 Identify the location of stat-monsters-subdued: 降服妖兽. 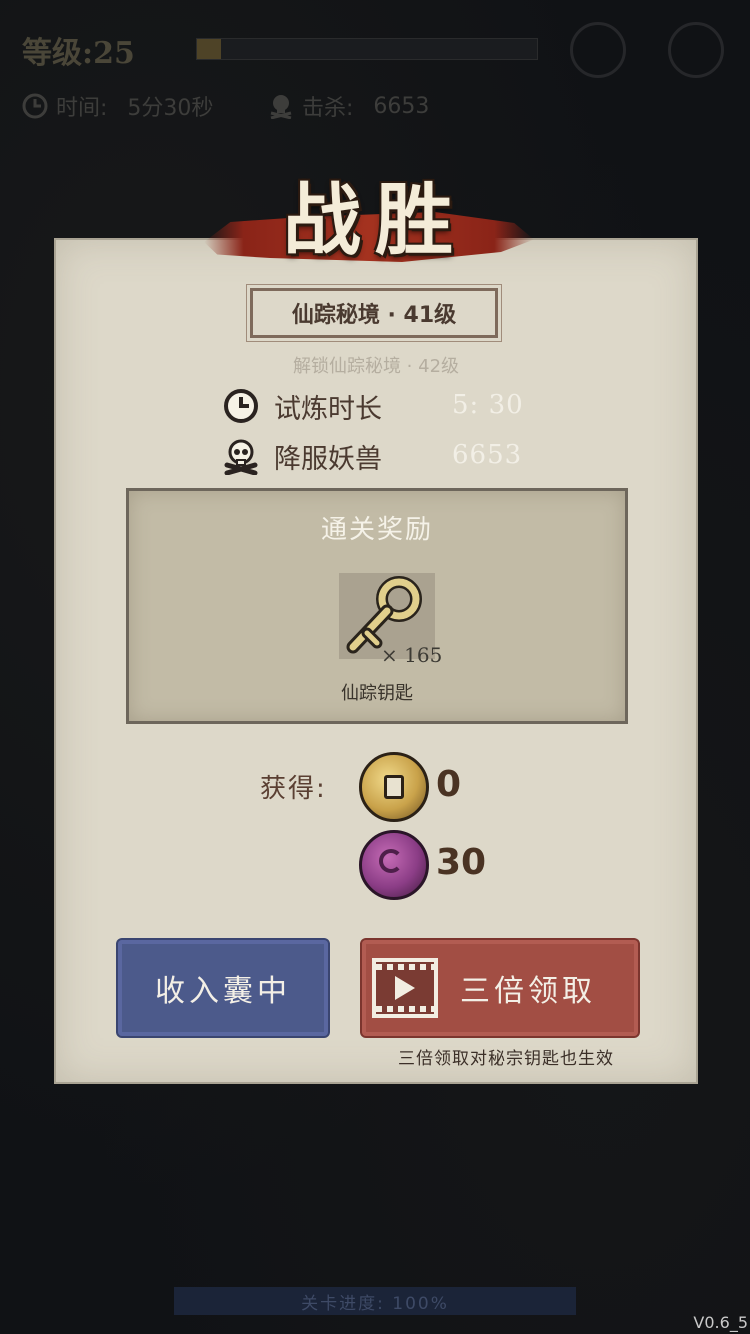
(302, 456).